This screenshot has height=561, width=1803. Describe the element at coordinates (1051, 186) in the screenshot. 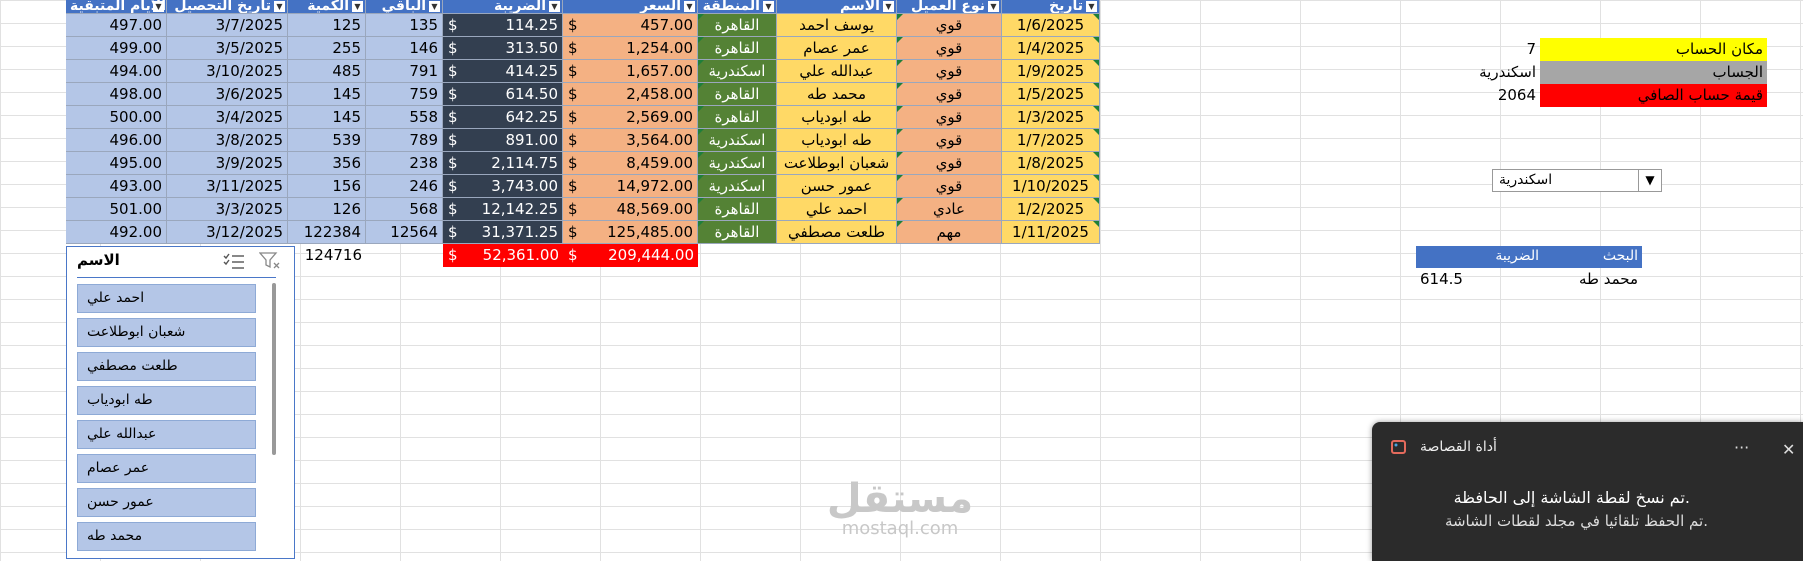

I see `table-cell: 1/10/2025` at that location.